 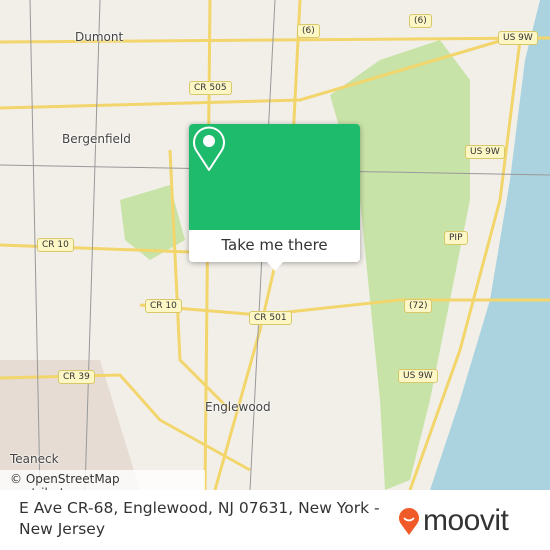 What do you see at coordinates (456, 238) in the screenshot?
I see `road-shield: PIP` at bounding box center [456, 238].